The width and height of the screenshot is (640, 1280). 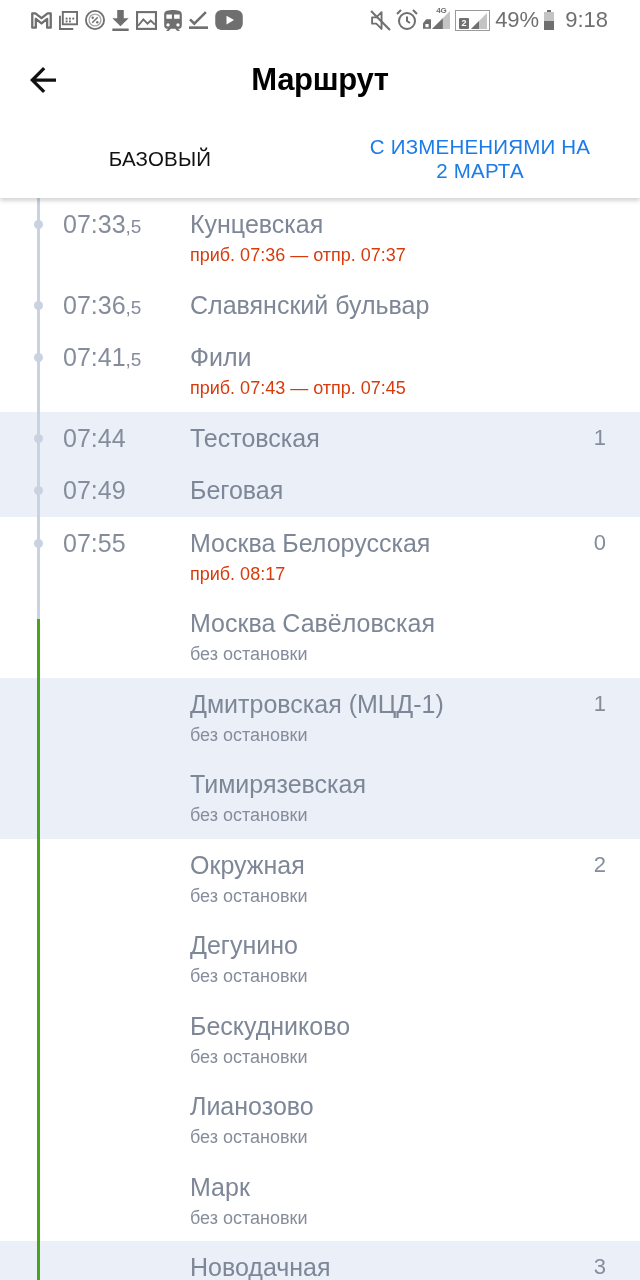 What do you see at coordinates (398, 623) in the screenshot?
I see `station-name: Москва Савёловская` at bounding box center [398, 623].